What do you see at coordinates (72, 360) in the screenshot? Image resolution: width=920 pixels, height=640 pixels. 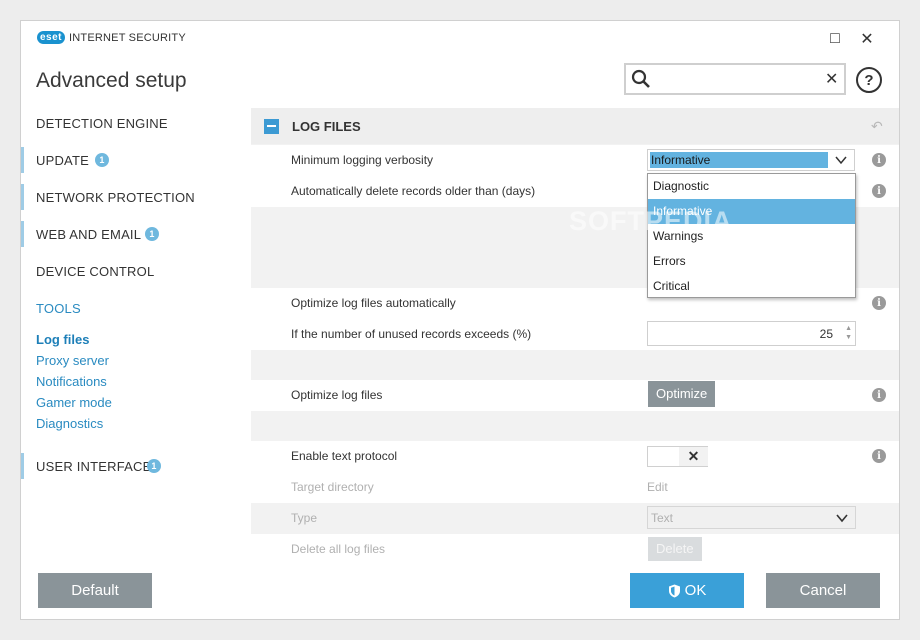 I see `sidebar-subitem-proxy-server: Proxy server` at bounding box center [72, 360].